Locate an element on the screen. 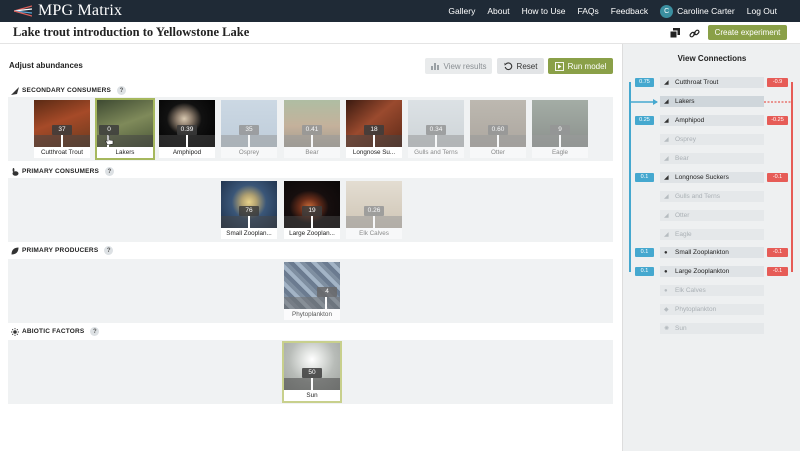  reset-button: Reset is located at coordinates (520, 66).